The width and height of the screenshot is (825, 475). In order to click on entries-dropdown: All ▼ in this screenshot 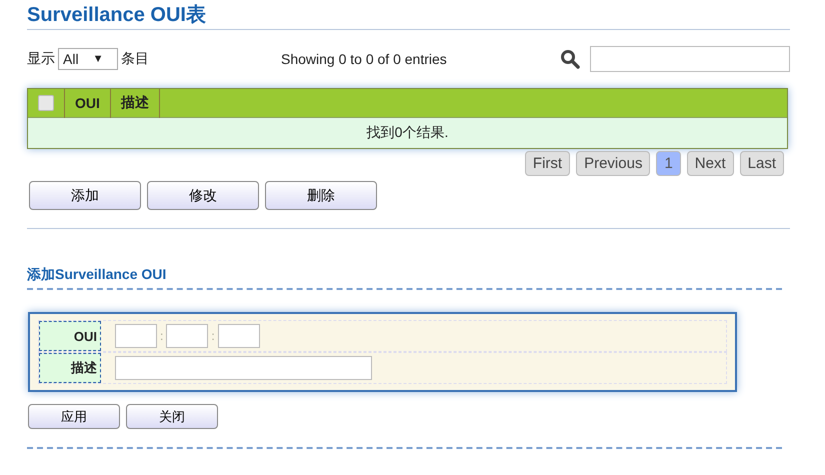, I will do `click(88, 59)`.